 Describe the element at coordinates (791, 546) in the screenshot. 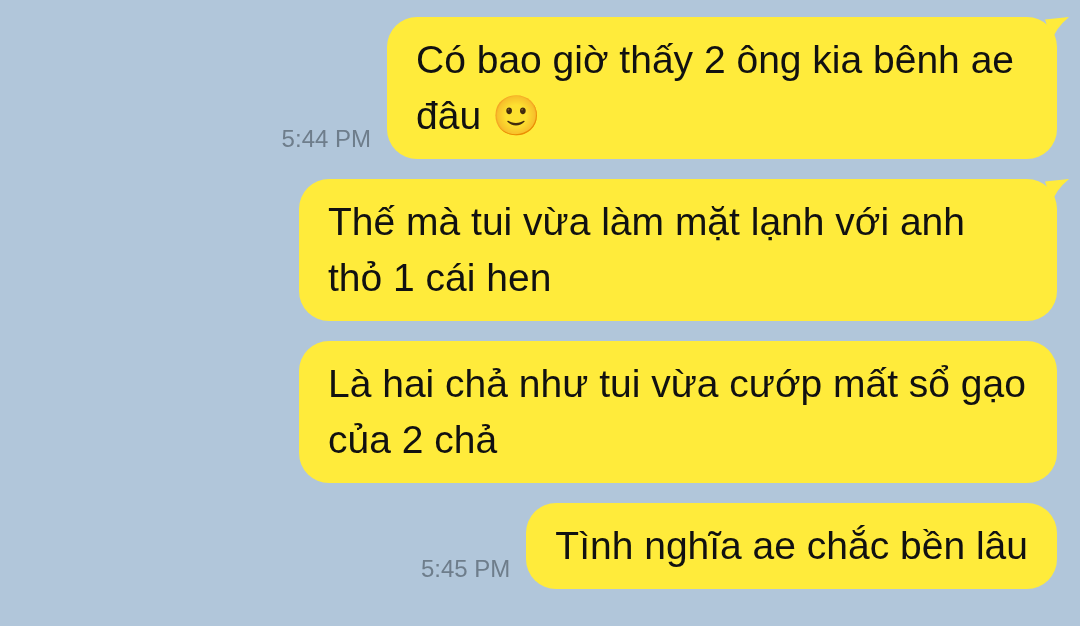

I see `message-bubble: Tình nghĩa ae chắc bền lâu` at that location.